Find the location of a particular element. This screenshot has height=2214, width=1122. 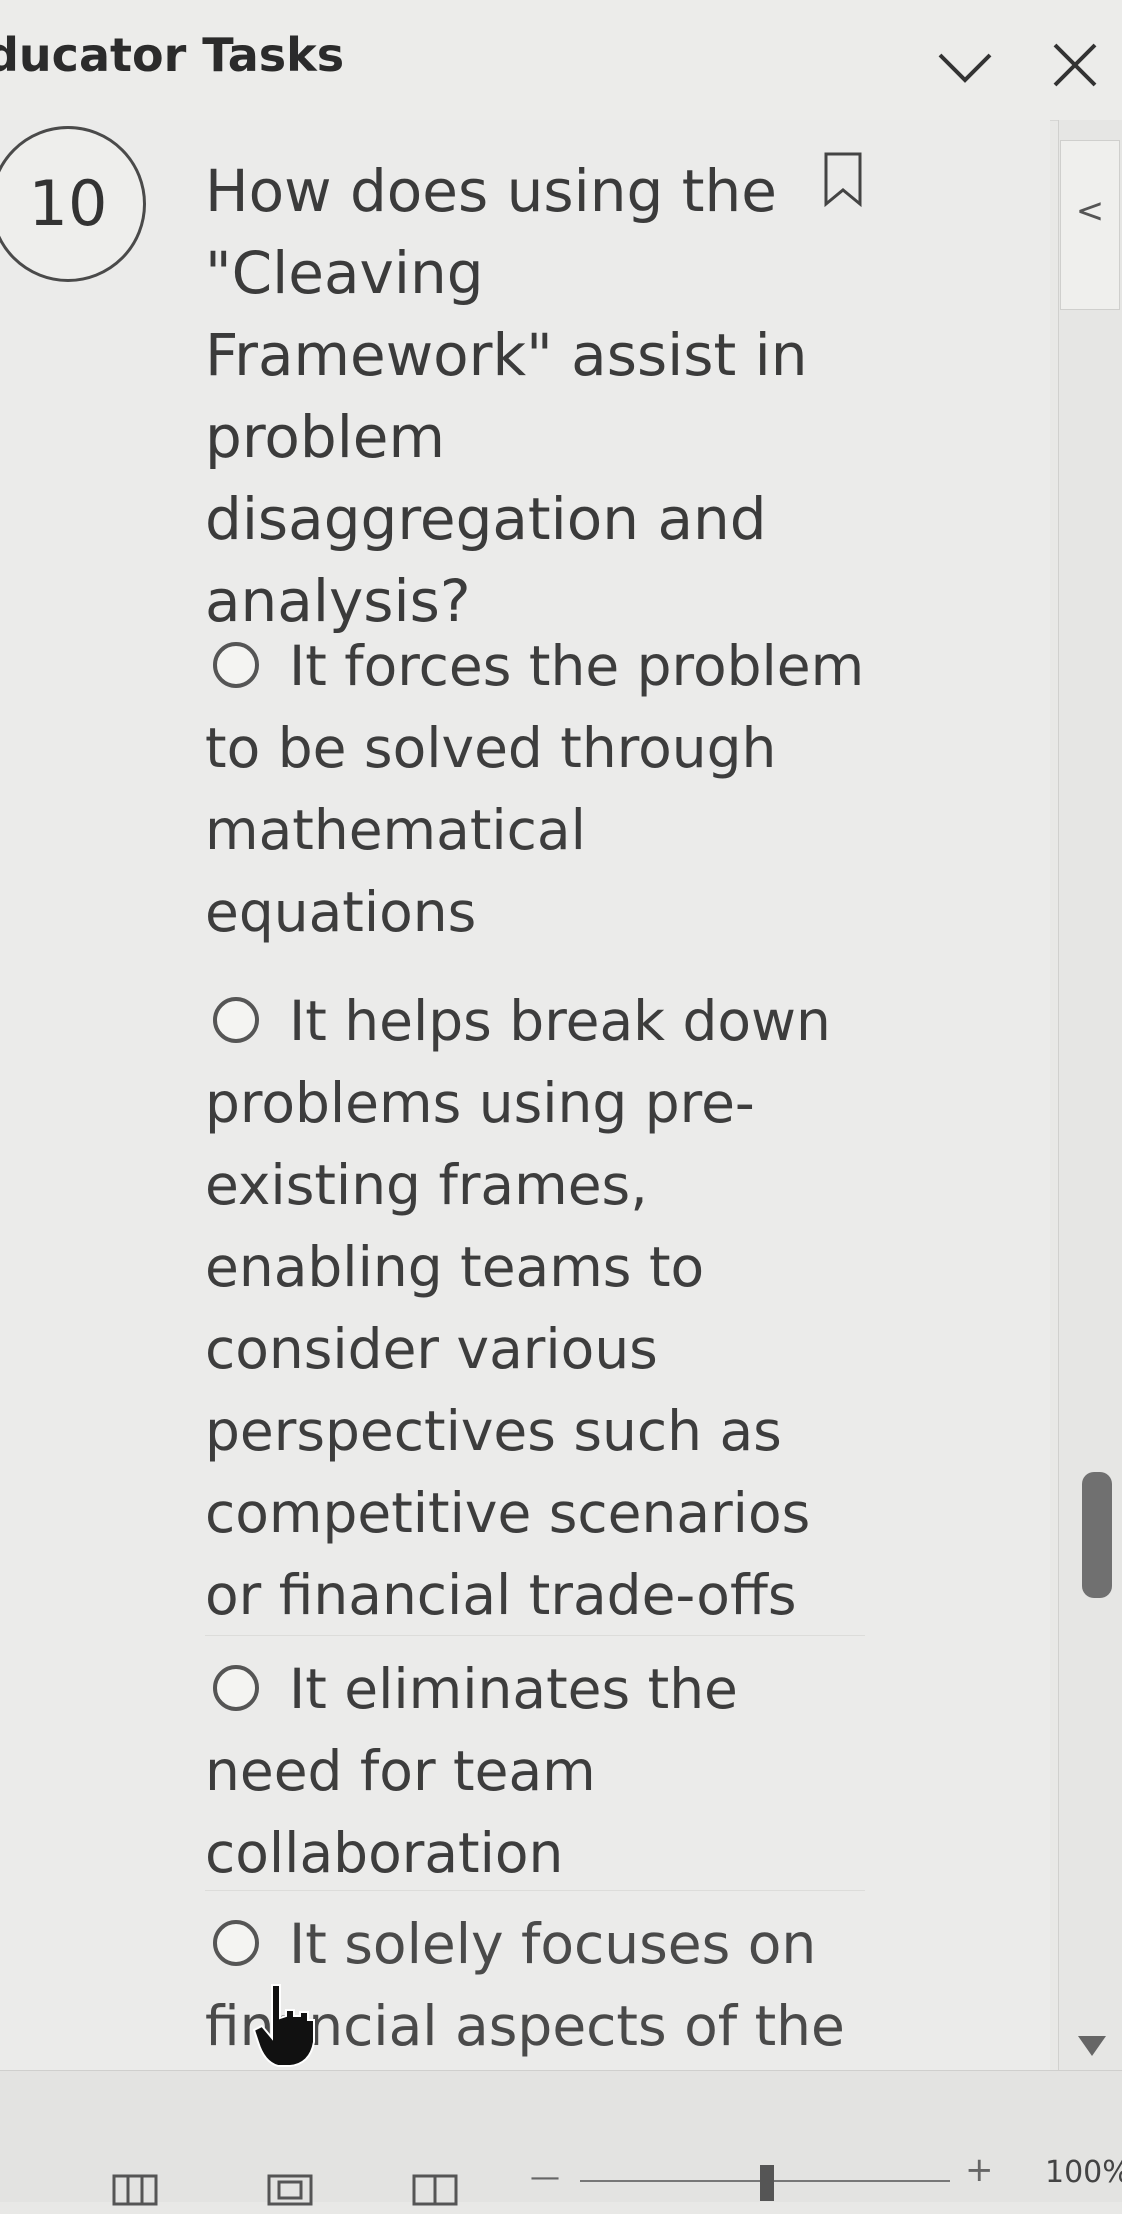

close-button is located at coordinates (1075, 65).